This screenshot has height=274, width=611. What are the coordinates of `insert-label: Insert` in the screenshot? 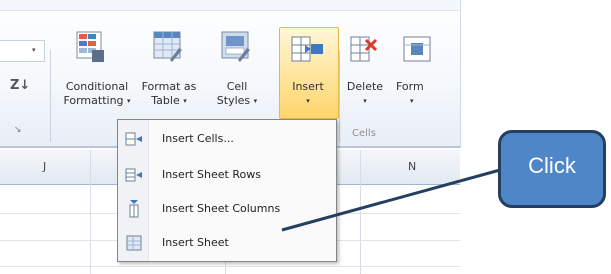 It's located at (308, 86).